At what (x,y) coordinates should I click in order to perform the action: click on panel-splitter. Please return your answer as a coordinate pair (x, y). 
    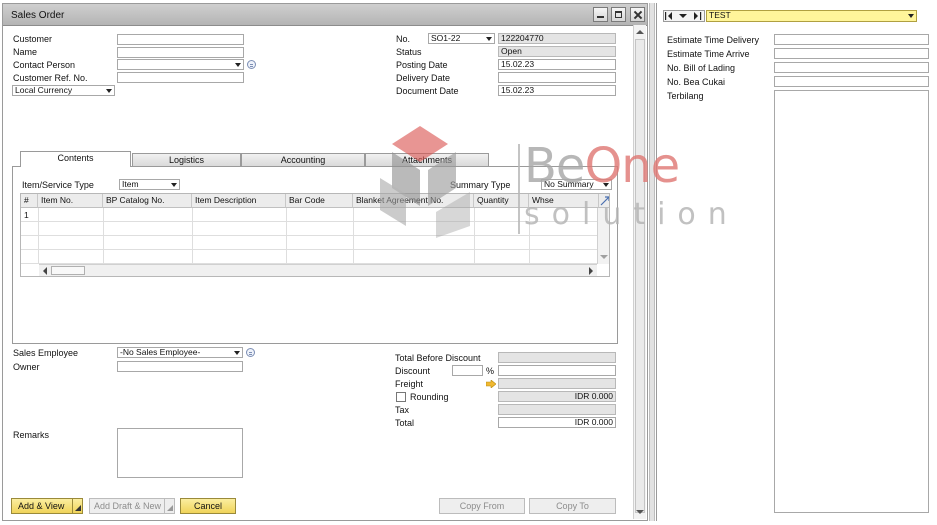
    Looking at the image, I should click on (652, 262).